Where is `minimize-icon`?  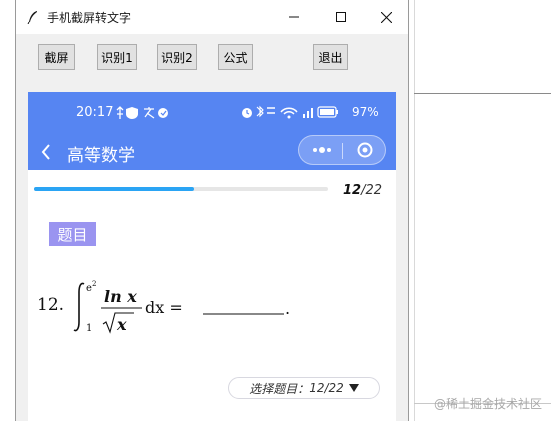
minimize-icon is located at coordinates (294, 17).